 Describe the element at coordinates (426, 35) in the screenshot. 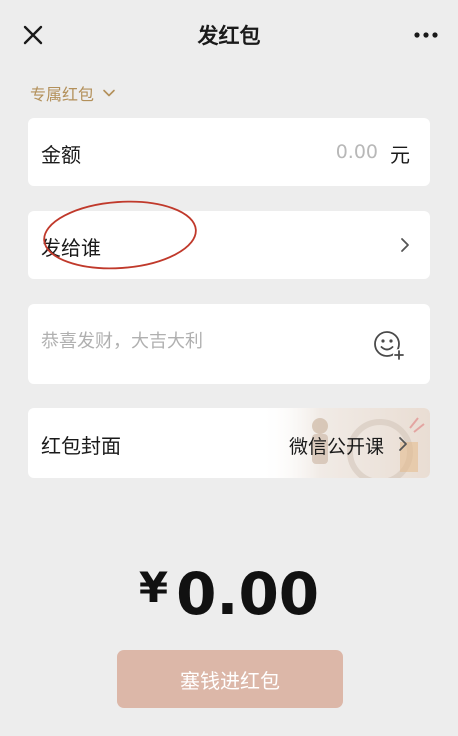

I see `more-dots-icon` at that location.